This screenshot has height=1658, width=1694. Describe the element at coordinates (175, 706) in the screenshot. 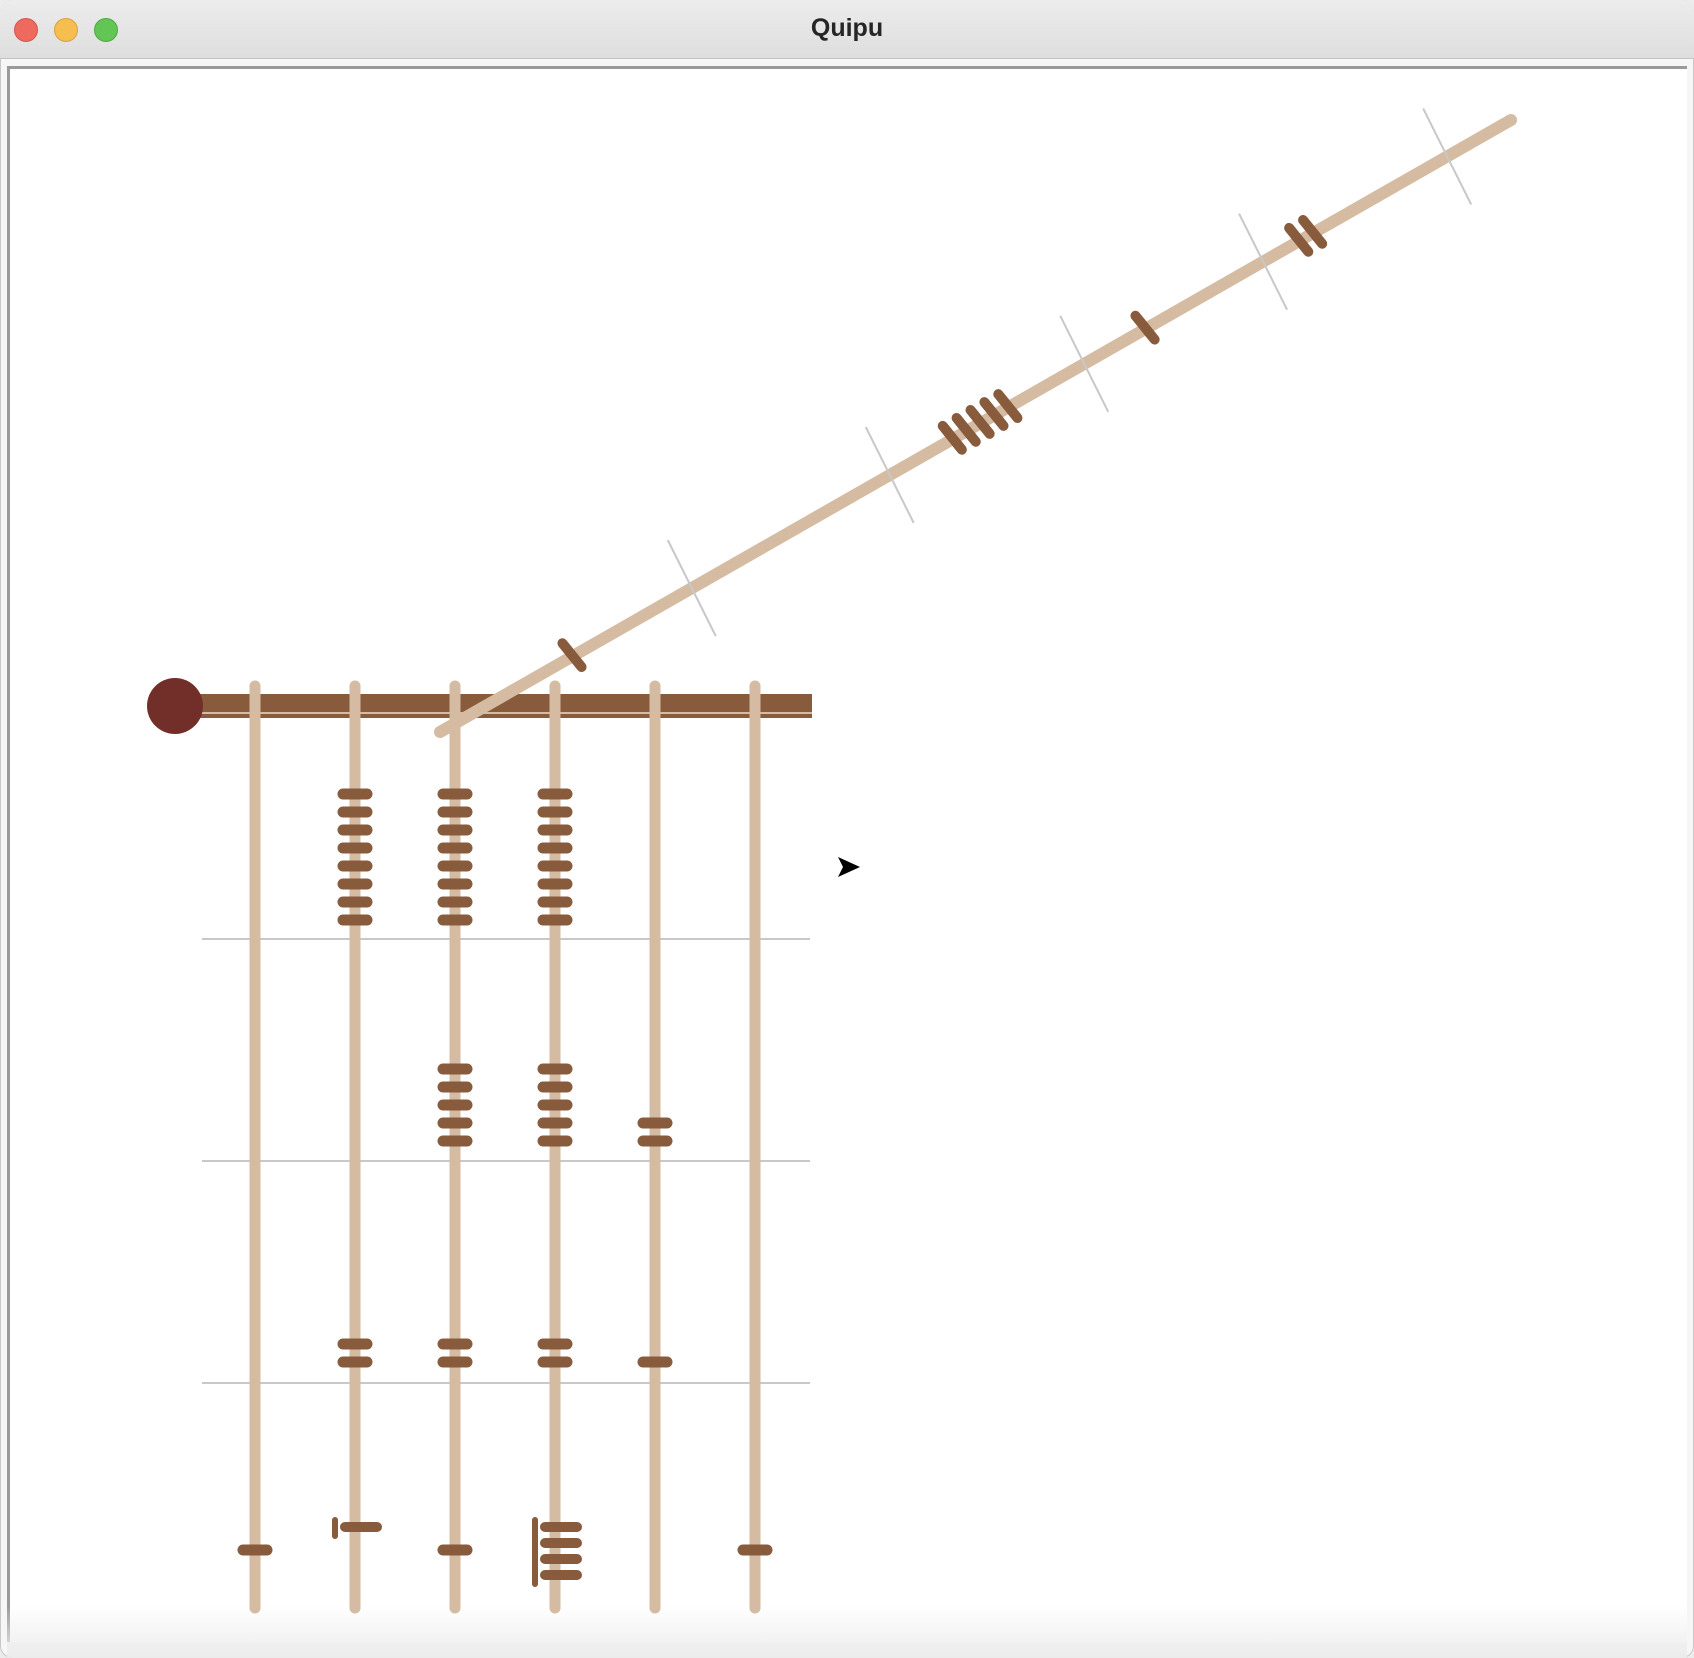

I see `top-knot` at that location.